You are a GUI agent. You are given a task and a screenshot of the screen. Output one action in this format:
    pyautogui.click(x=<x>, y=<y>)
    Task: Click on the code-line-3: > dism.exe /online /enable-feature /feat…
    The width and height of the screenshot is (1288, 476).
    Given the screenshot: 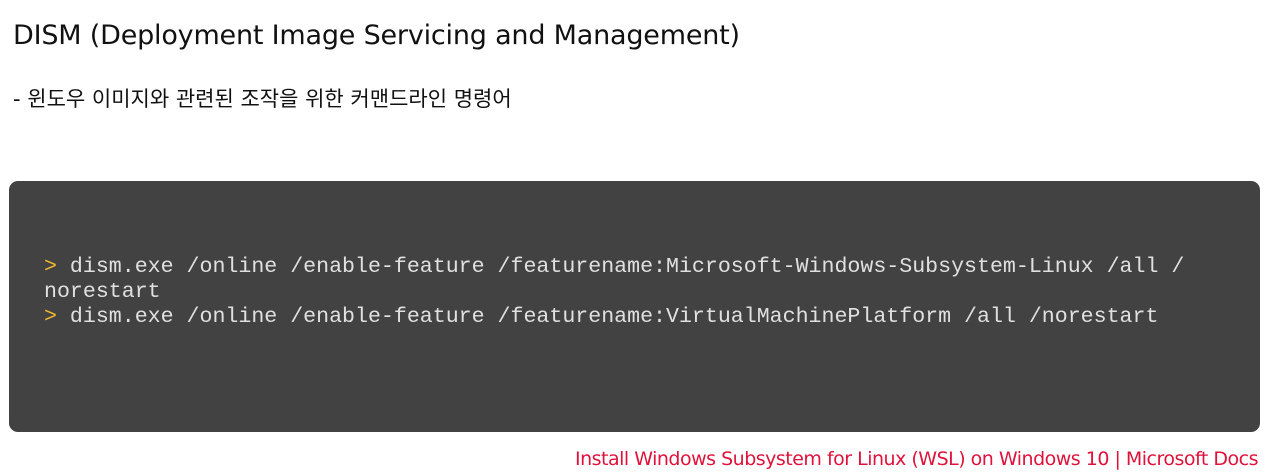 What is the action you would take?
    pyautogui.click(x=652, y=317)
    